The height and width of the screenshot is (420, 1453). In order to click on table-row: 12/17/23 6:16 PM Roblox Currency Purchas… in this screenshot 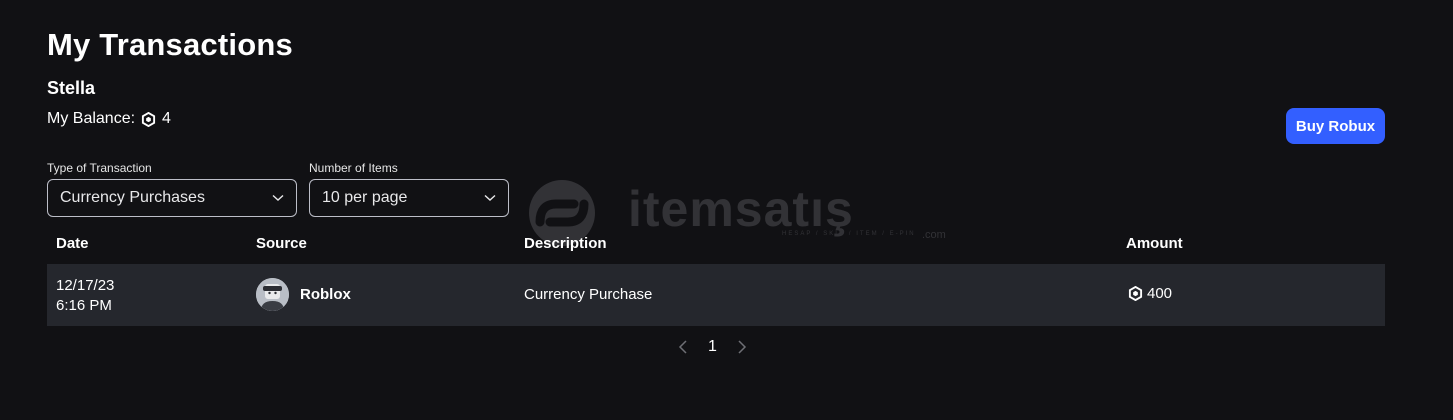, I will do `click(716, 295)`.